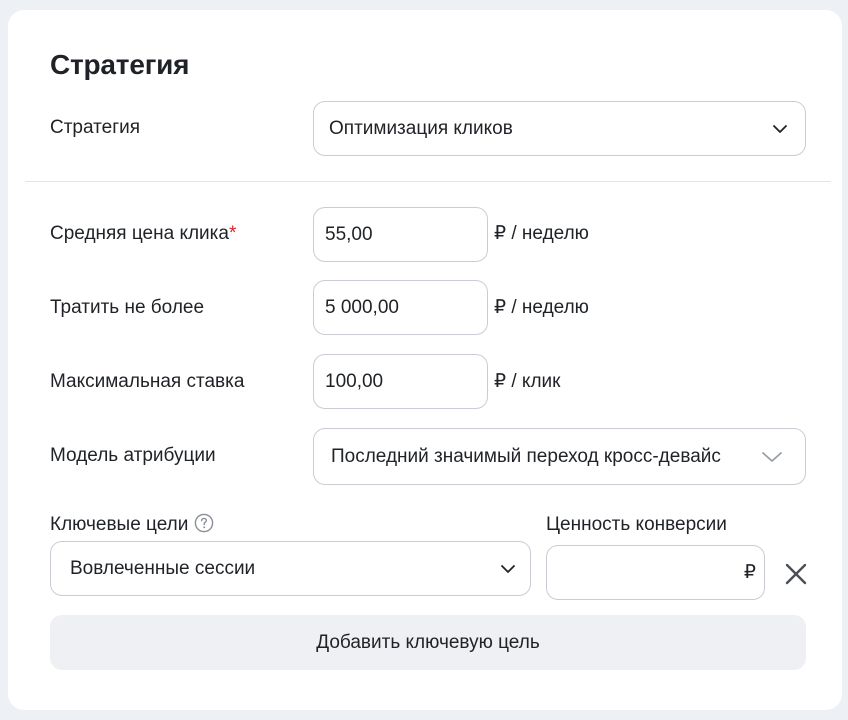 The height and width of the screenshot is (720, 848). What do you see at coordinates (127, 307) in the screenshot?
I see `spend-limit-label: Тратить не более` at bounding box center [127, 307].